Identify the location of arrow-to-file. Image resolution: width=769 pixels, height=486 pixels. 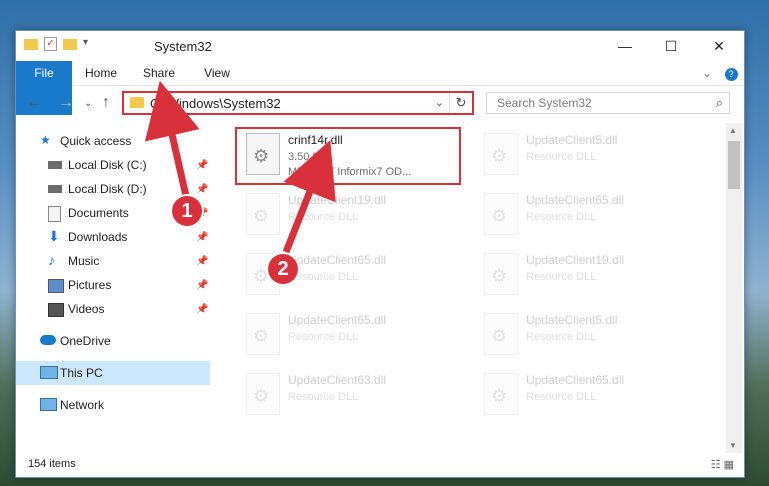
(309, 196).